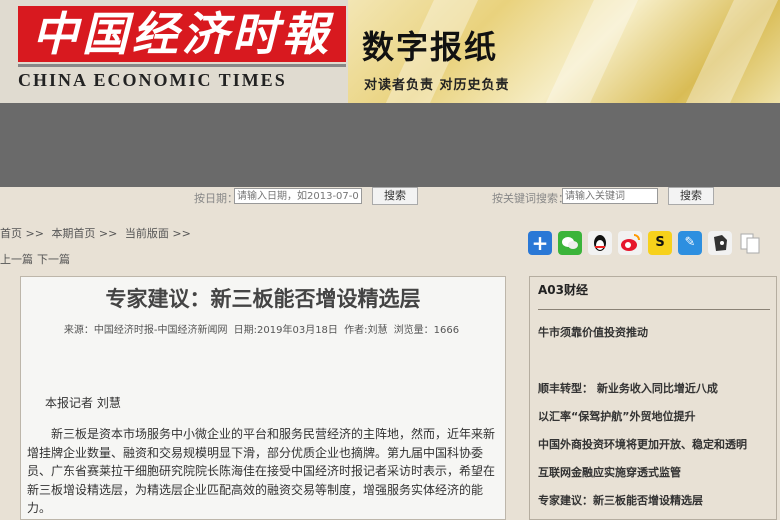 This screenshot has height=520, width=780. I want to click on breadcrumb: 首页 >> 本期首页 >> 当前版面 >>, so click(97, 233).